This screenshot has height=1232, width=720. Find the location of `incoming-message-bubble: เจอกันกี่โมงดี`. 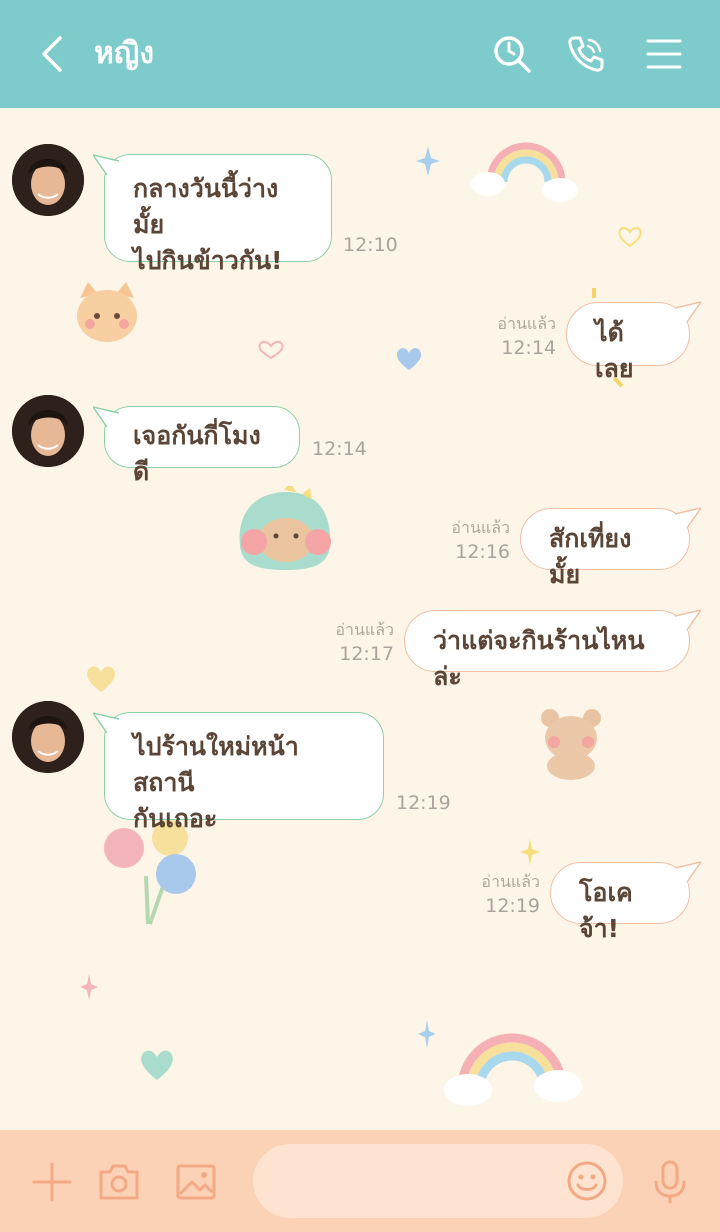

incoming-message-bubble: เจอกันกี่โมงดี is located at coordinates (196, 446).